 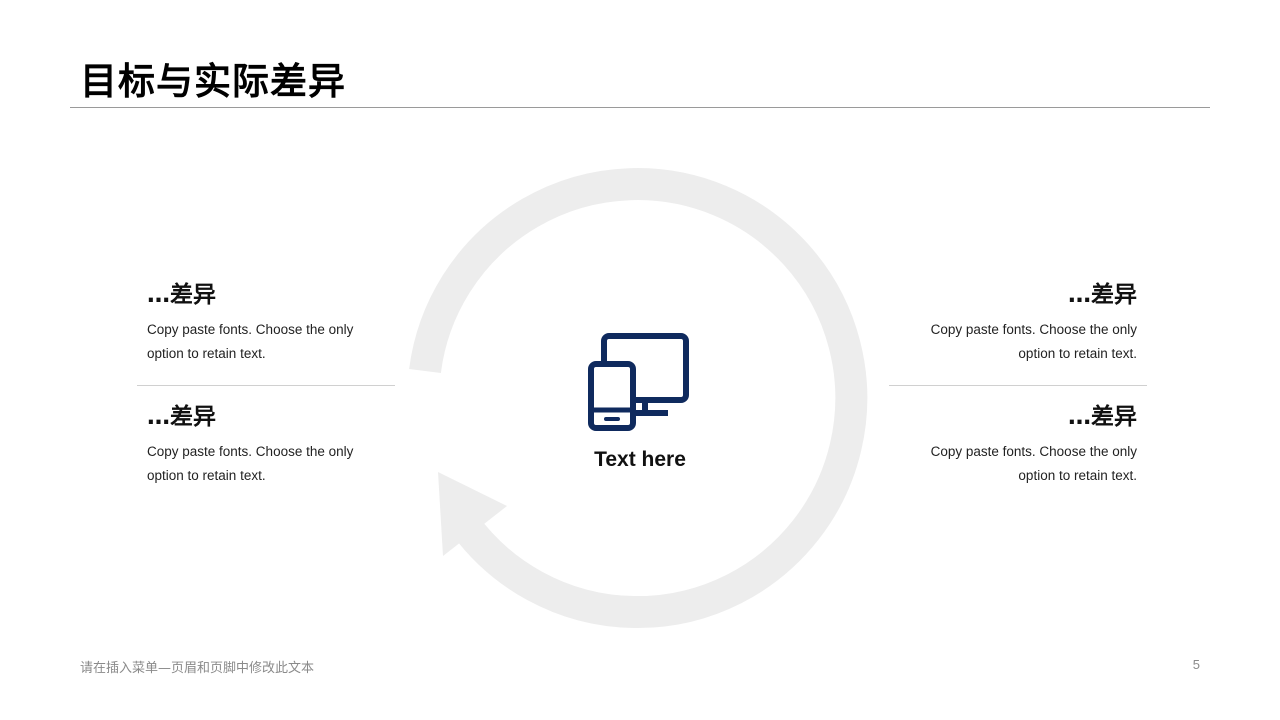 I want to click on page-number: 5, so click(x=1196, y=664).